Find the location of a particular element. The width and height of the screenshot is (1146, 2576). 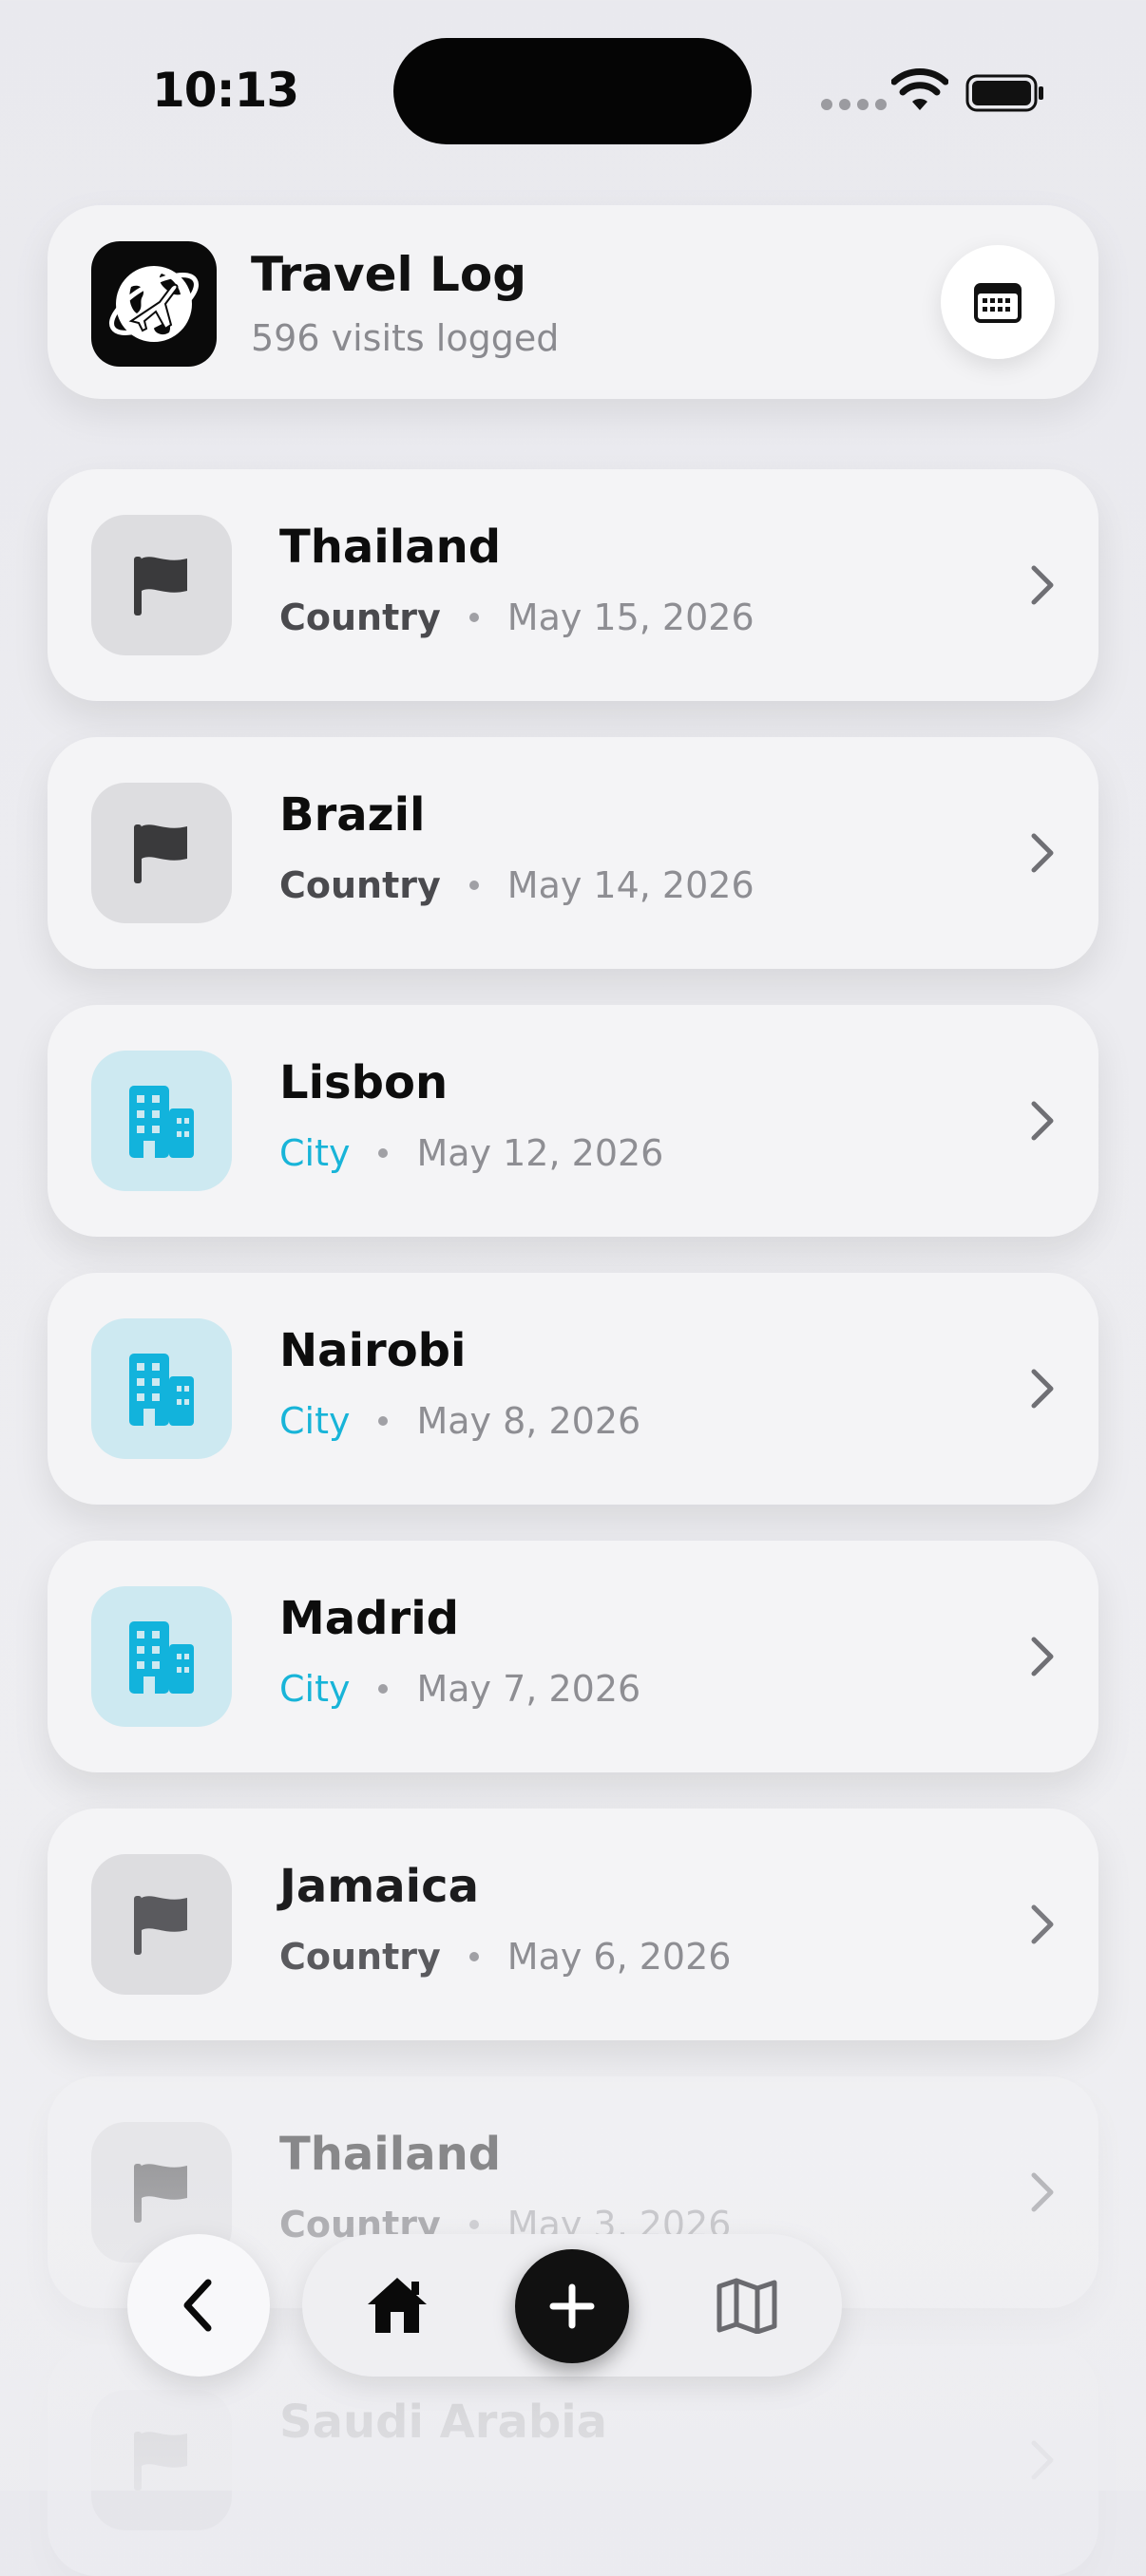

wifi-icon is located at coordinates (919, 89).